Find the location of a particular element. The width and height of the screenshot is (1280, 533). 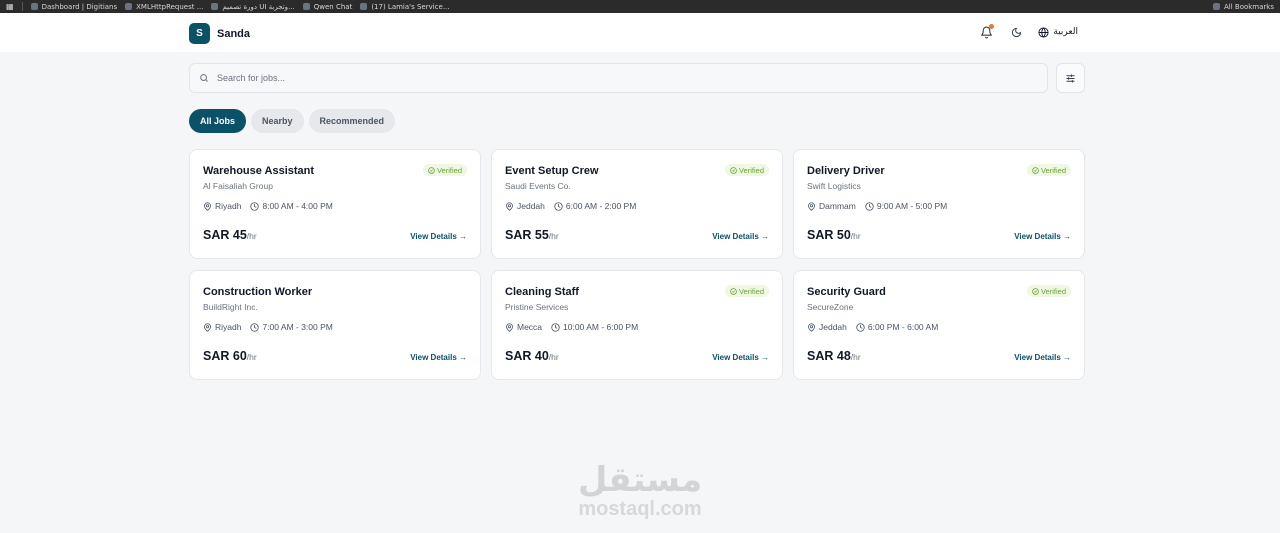

job-time: 6:00 PM - 6:00 AM is located at coordinates (897, 327).